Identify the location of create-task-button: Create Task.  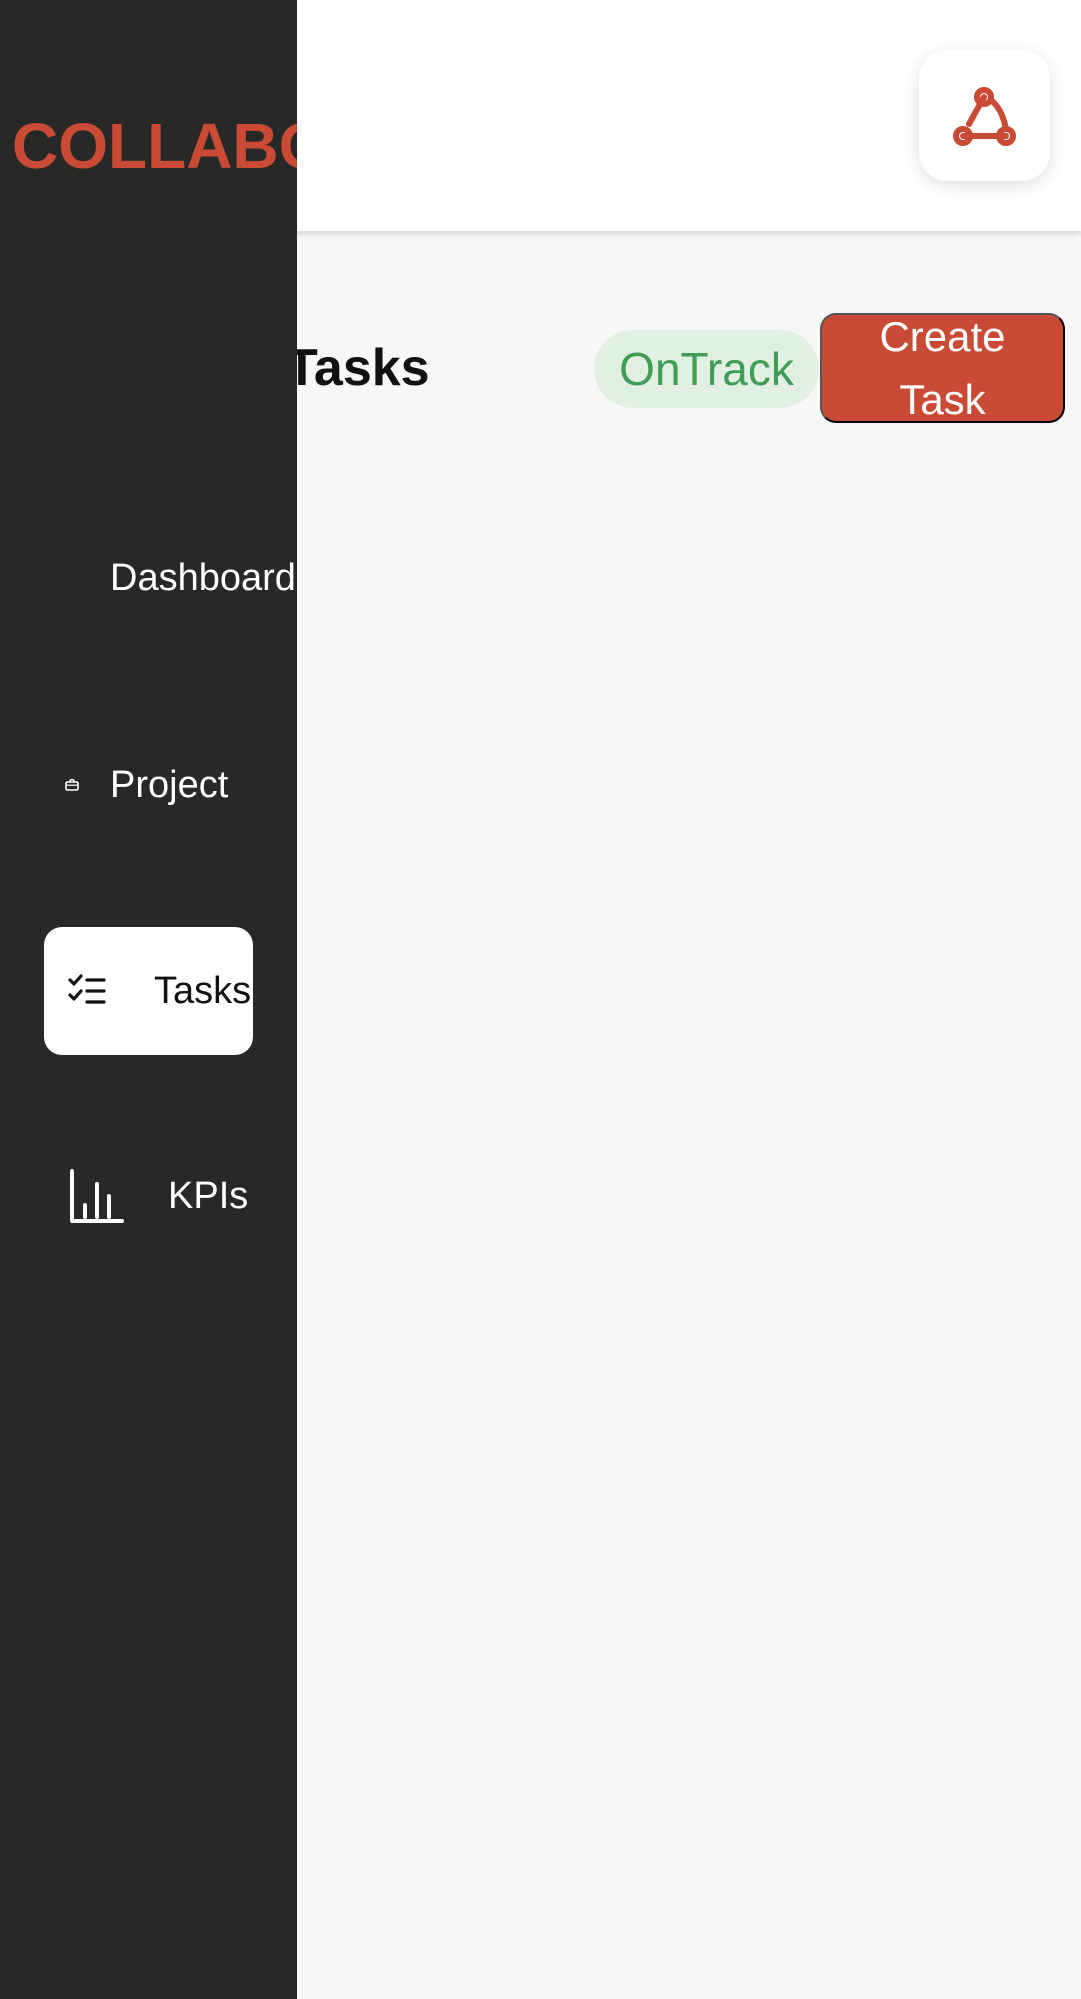
(942, 368).